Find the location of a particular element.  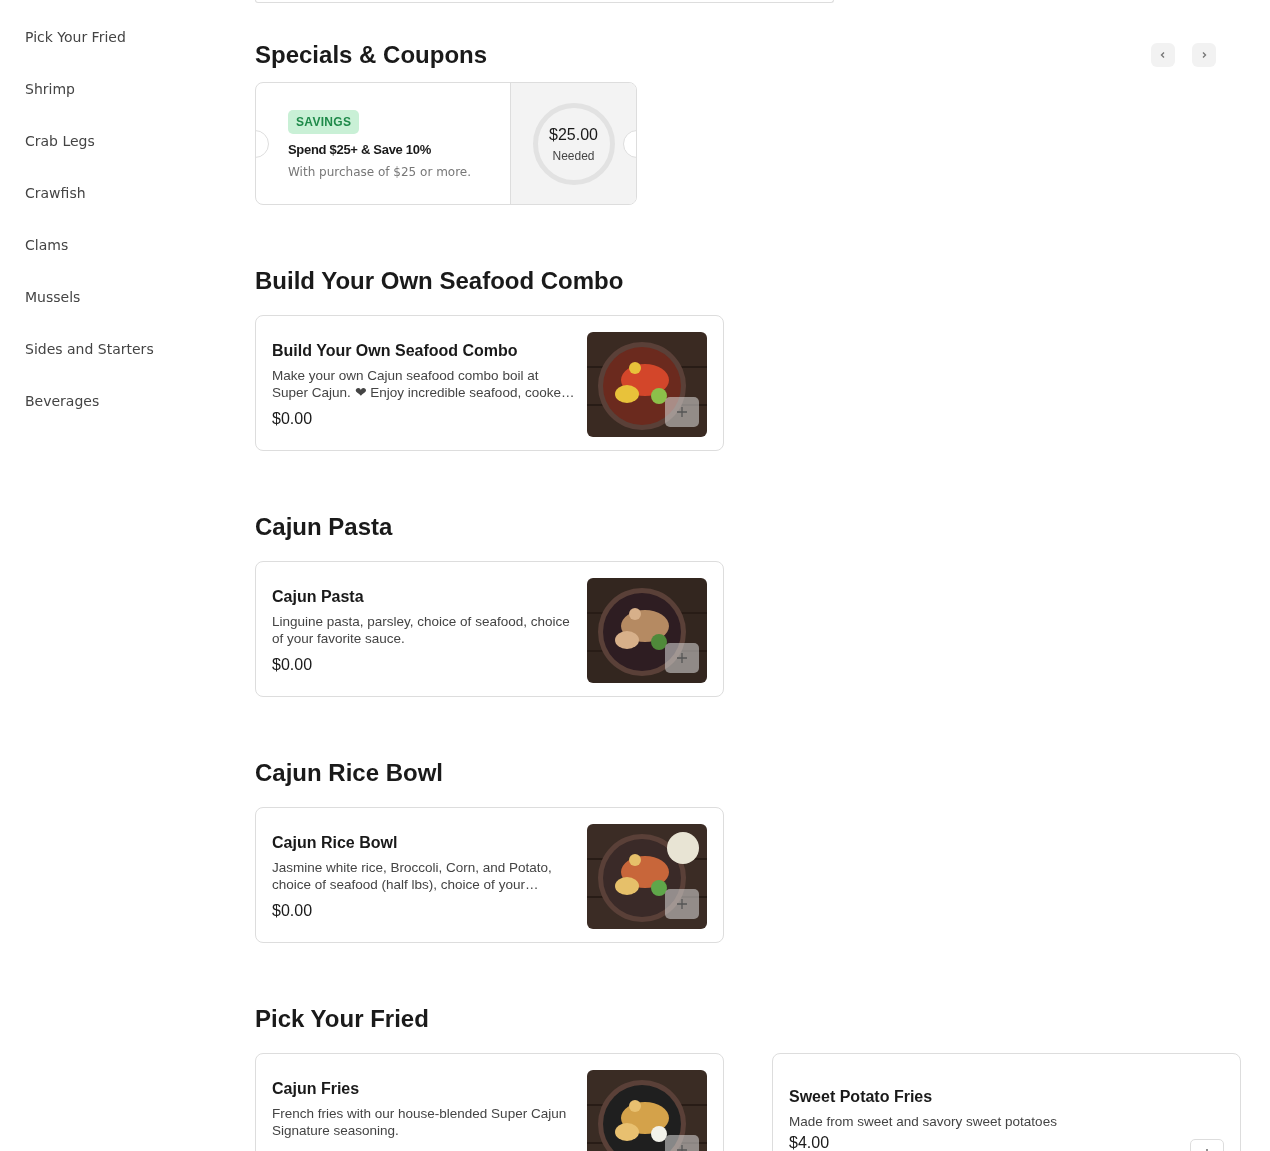

sidebar-item: Crab Legs is located at coordinates (60, 141).